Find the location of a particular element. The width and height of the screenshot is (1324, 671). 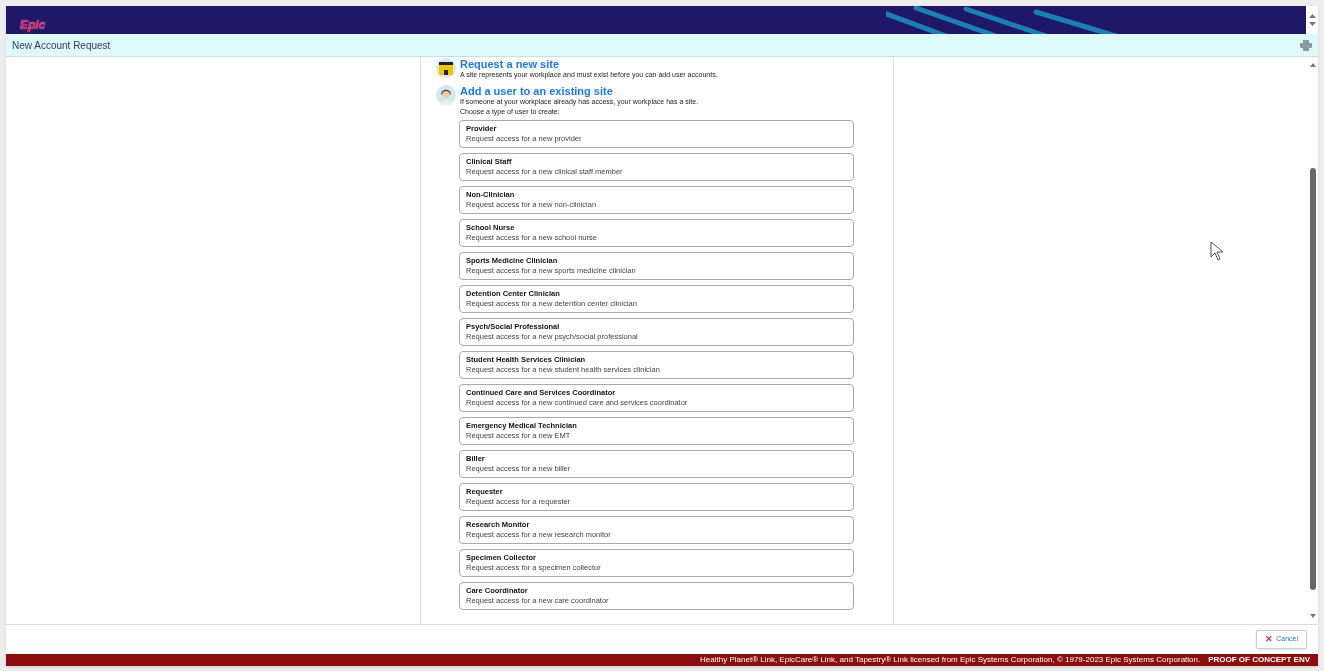

scrollbar-thumb is located at coordinates (1313, 379).